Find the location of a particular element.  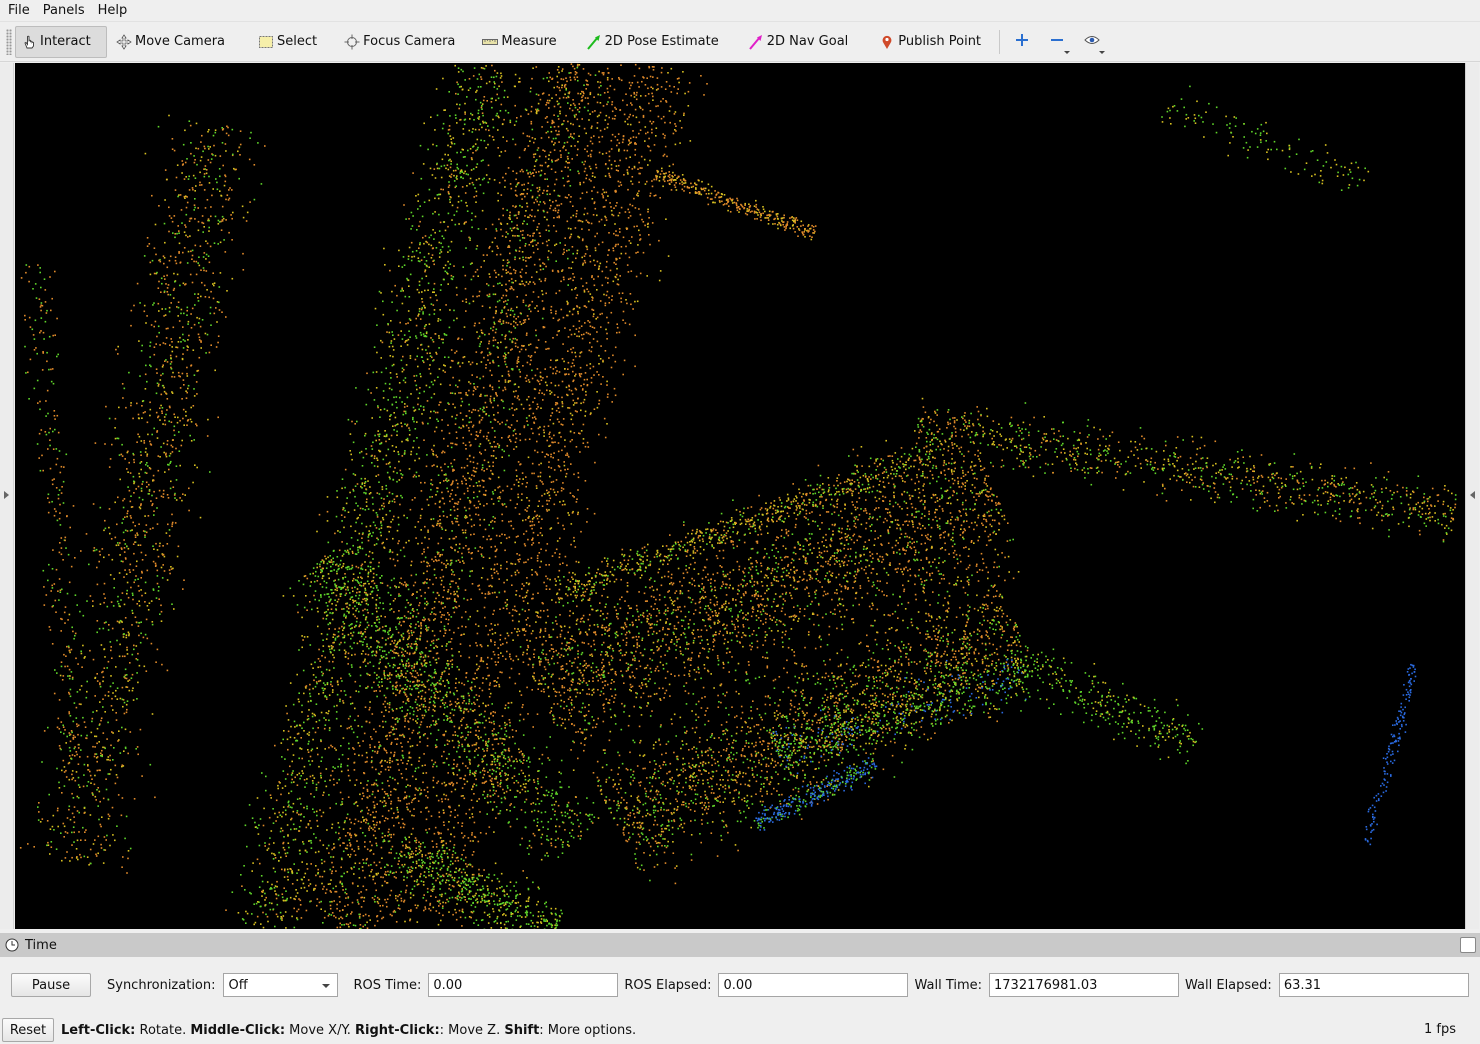

focus-camera-tool-button: Focus Camera is located at coordinates (401, 42).